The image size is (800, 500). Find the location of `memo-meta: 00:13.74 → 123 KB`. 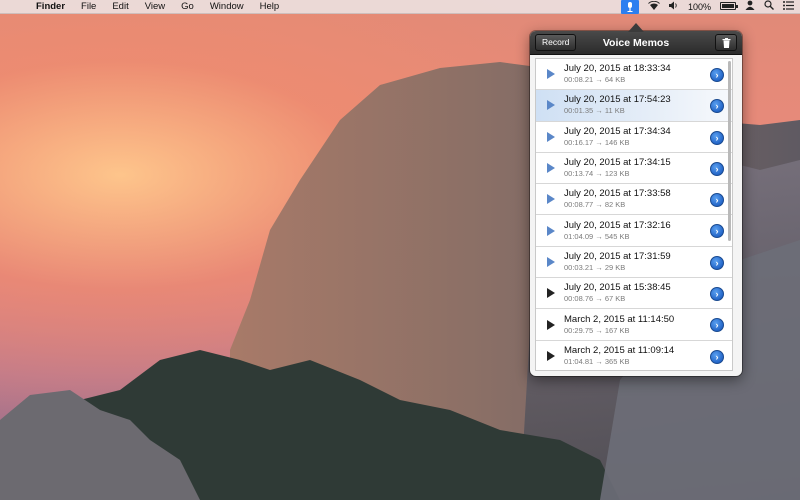

memo-meta: 00:13.74 → 123 KB is located at coordinates (648, 174).